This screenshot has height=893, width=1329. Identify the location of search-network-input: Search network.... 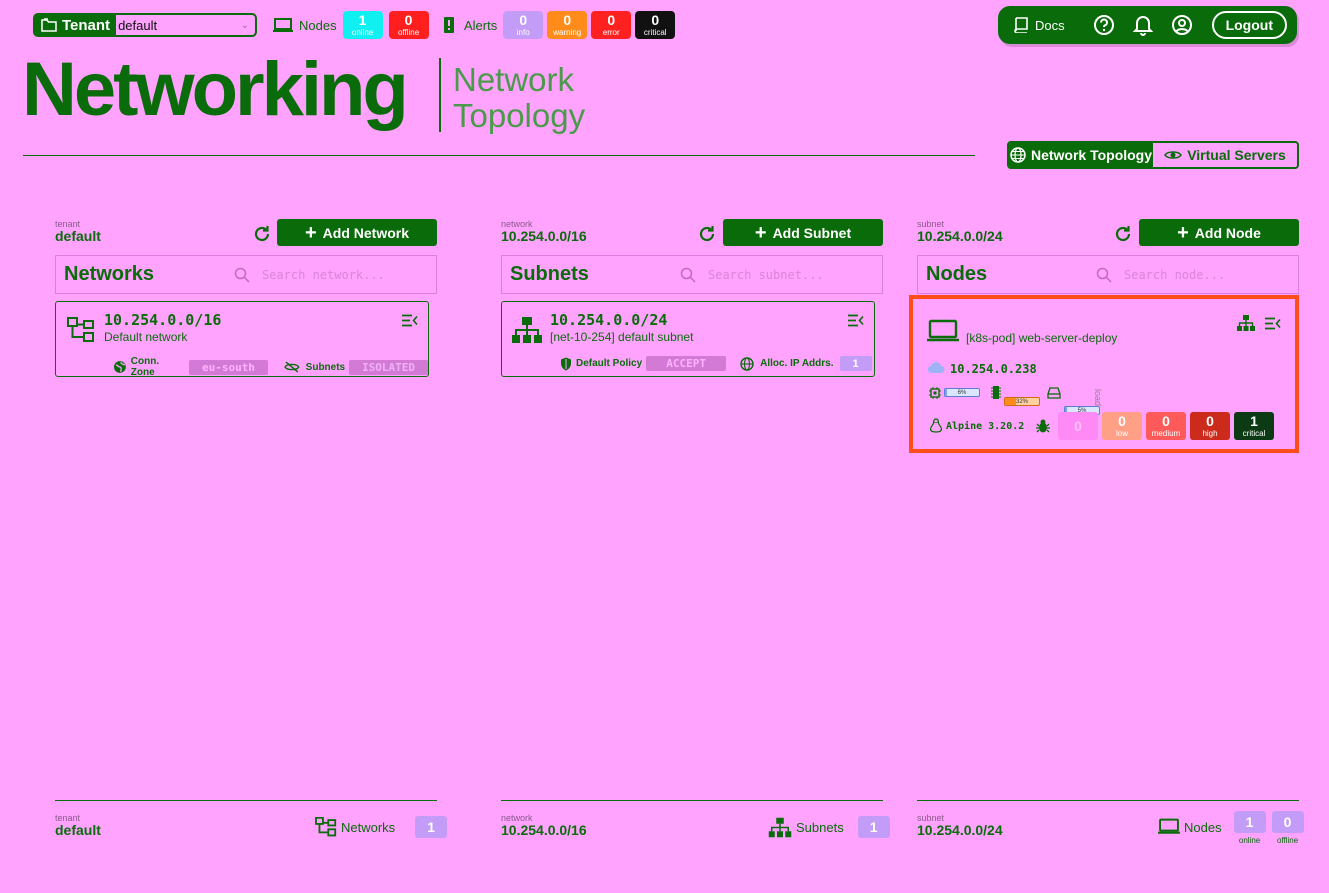
(331, 275).